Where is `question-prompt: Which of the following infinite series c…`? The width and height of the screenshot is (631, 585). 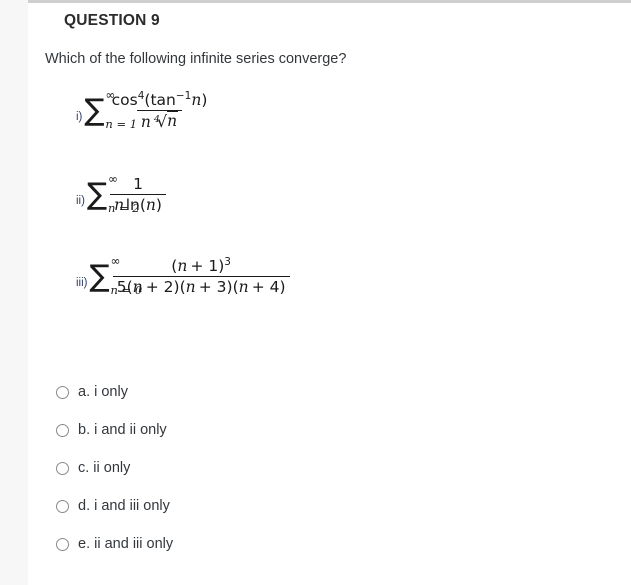
question-prompt: Which of the following infinite series c… is located at coordinates (196, 59).